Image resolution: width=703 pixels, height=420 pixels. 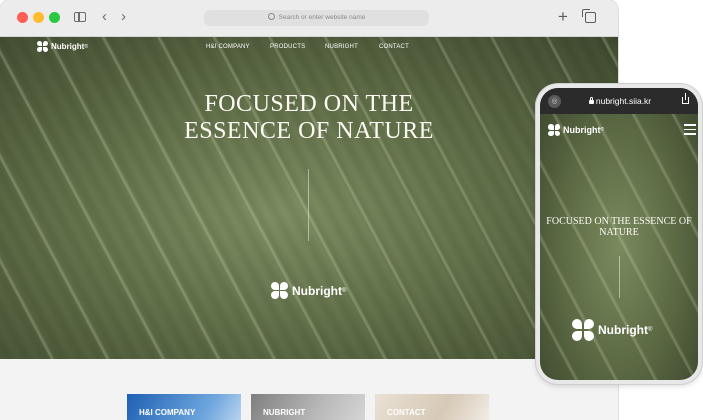 What do you see at coordinates (54, 17) in the screenshot?
I see `maximize-window-button` at bounding box center [54, 17].